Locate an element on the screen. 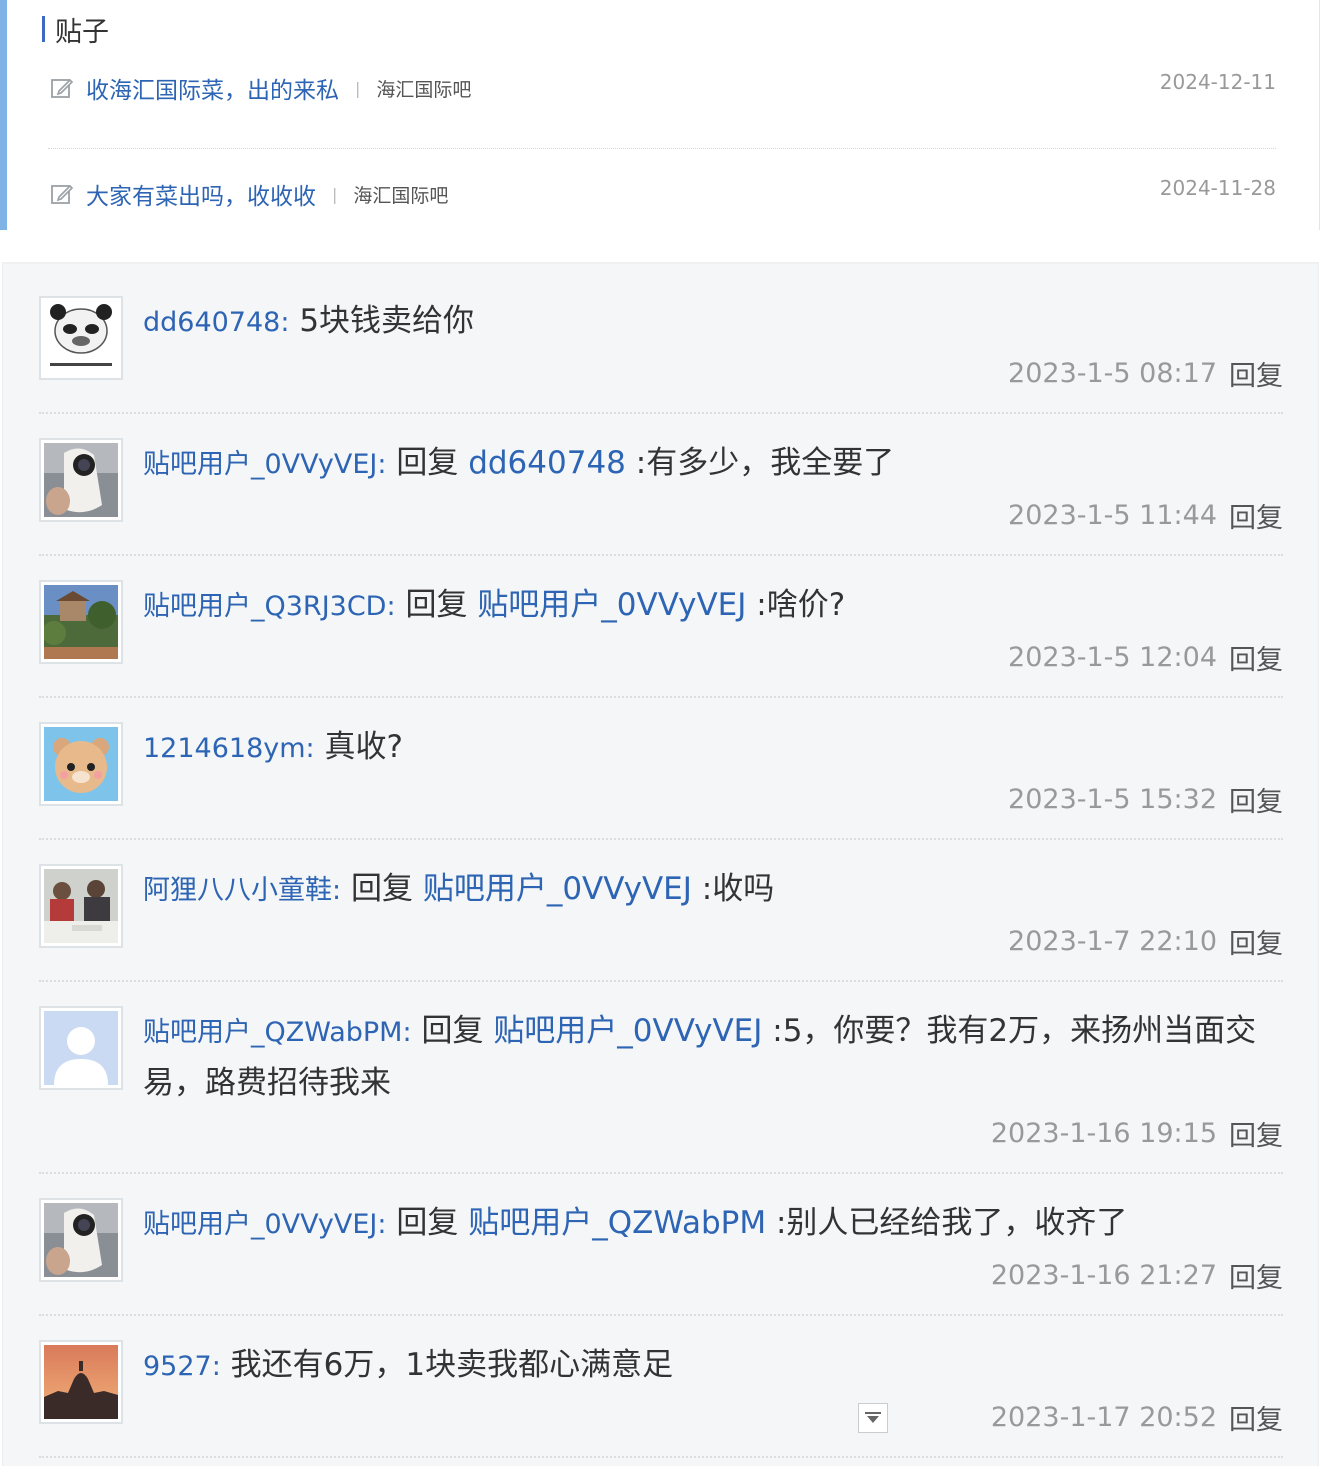 This screenshot has height=1466, width=1323. reply-time: 2023-1-5 11:44 is located at coordinates (1112, 515).